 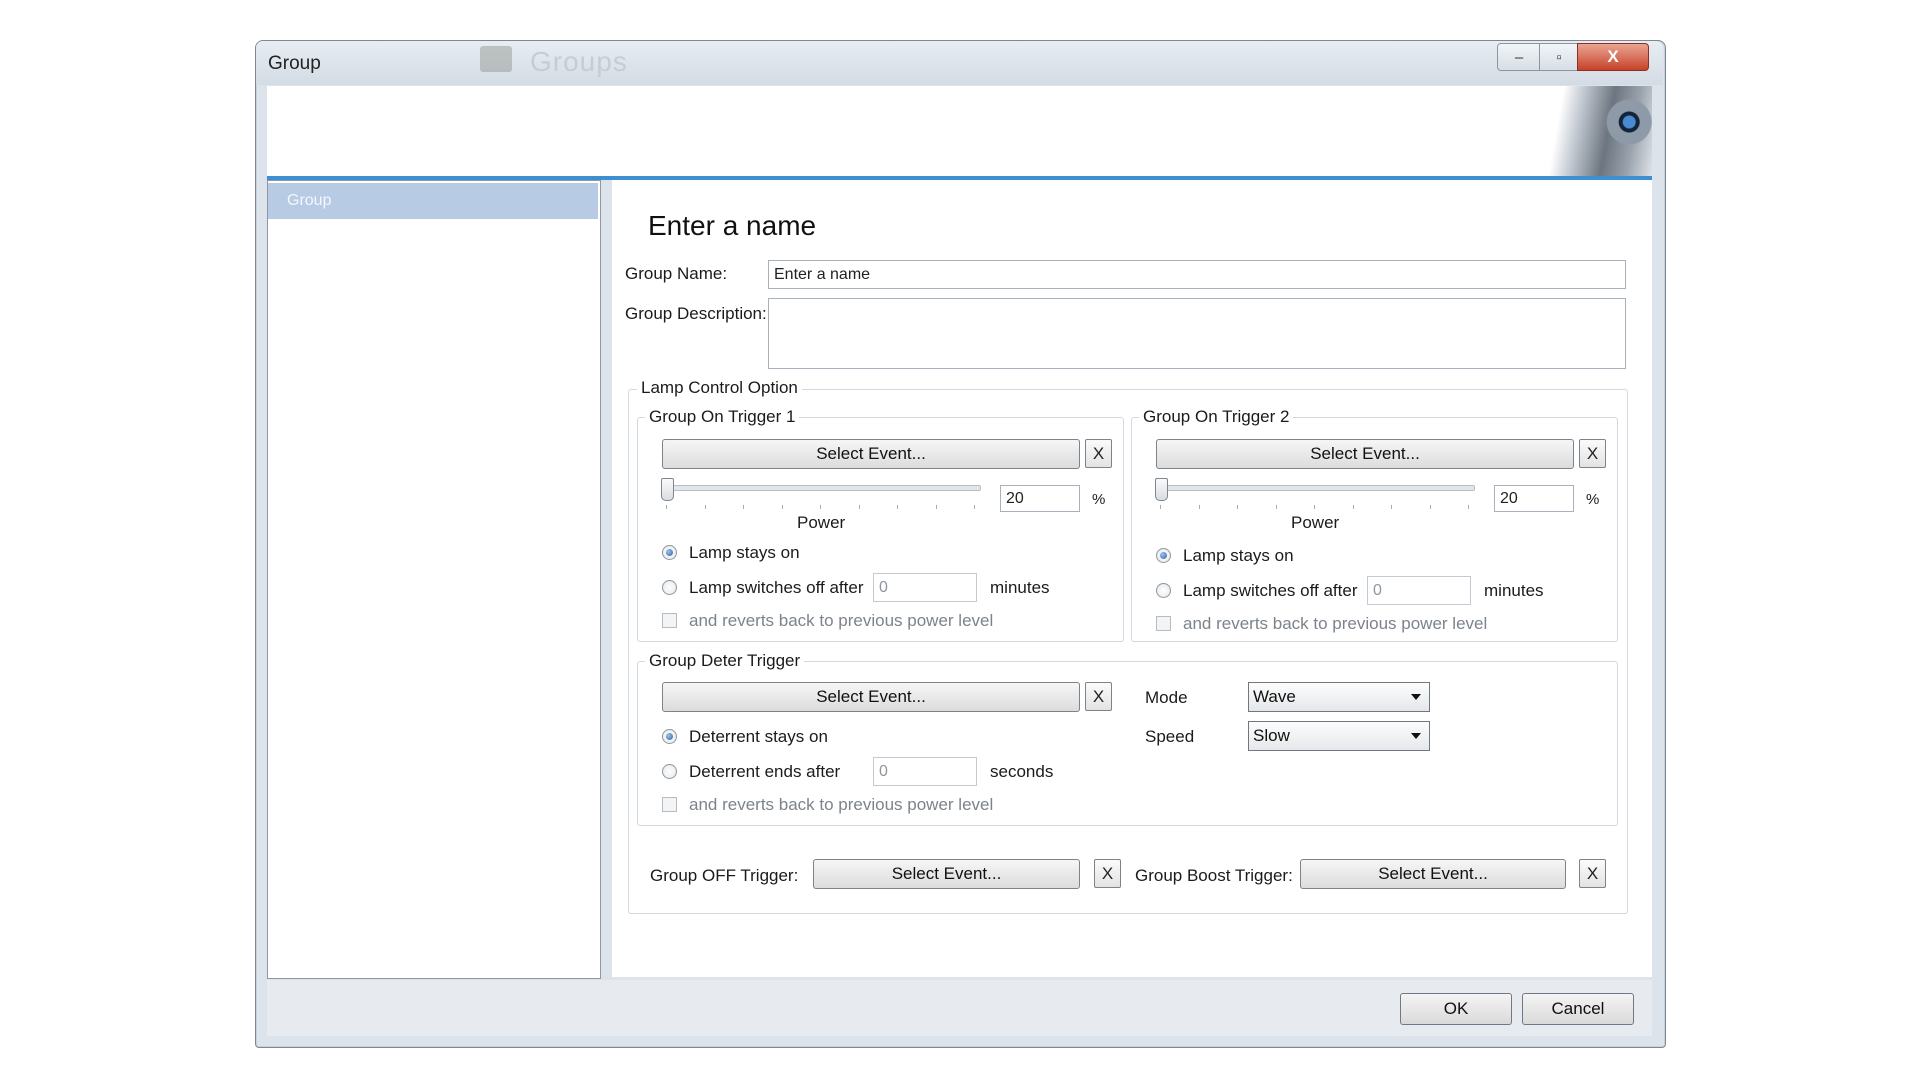 I want to click on deter-mode-value: Wave, so click(x=1274, y=696).